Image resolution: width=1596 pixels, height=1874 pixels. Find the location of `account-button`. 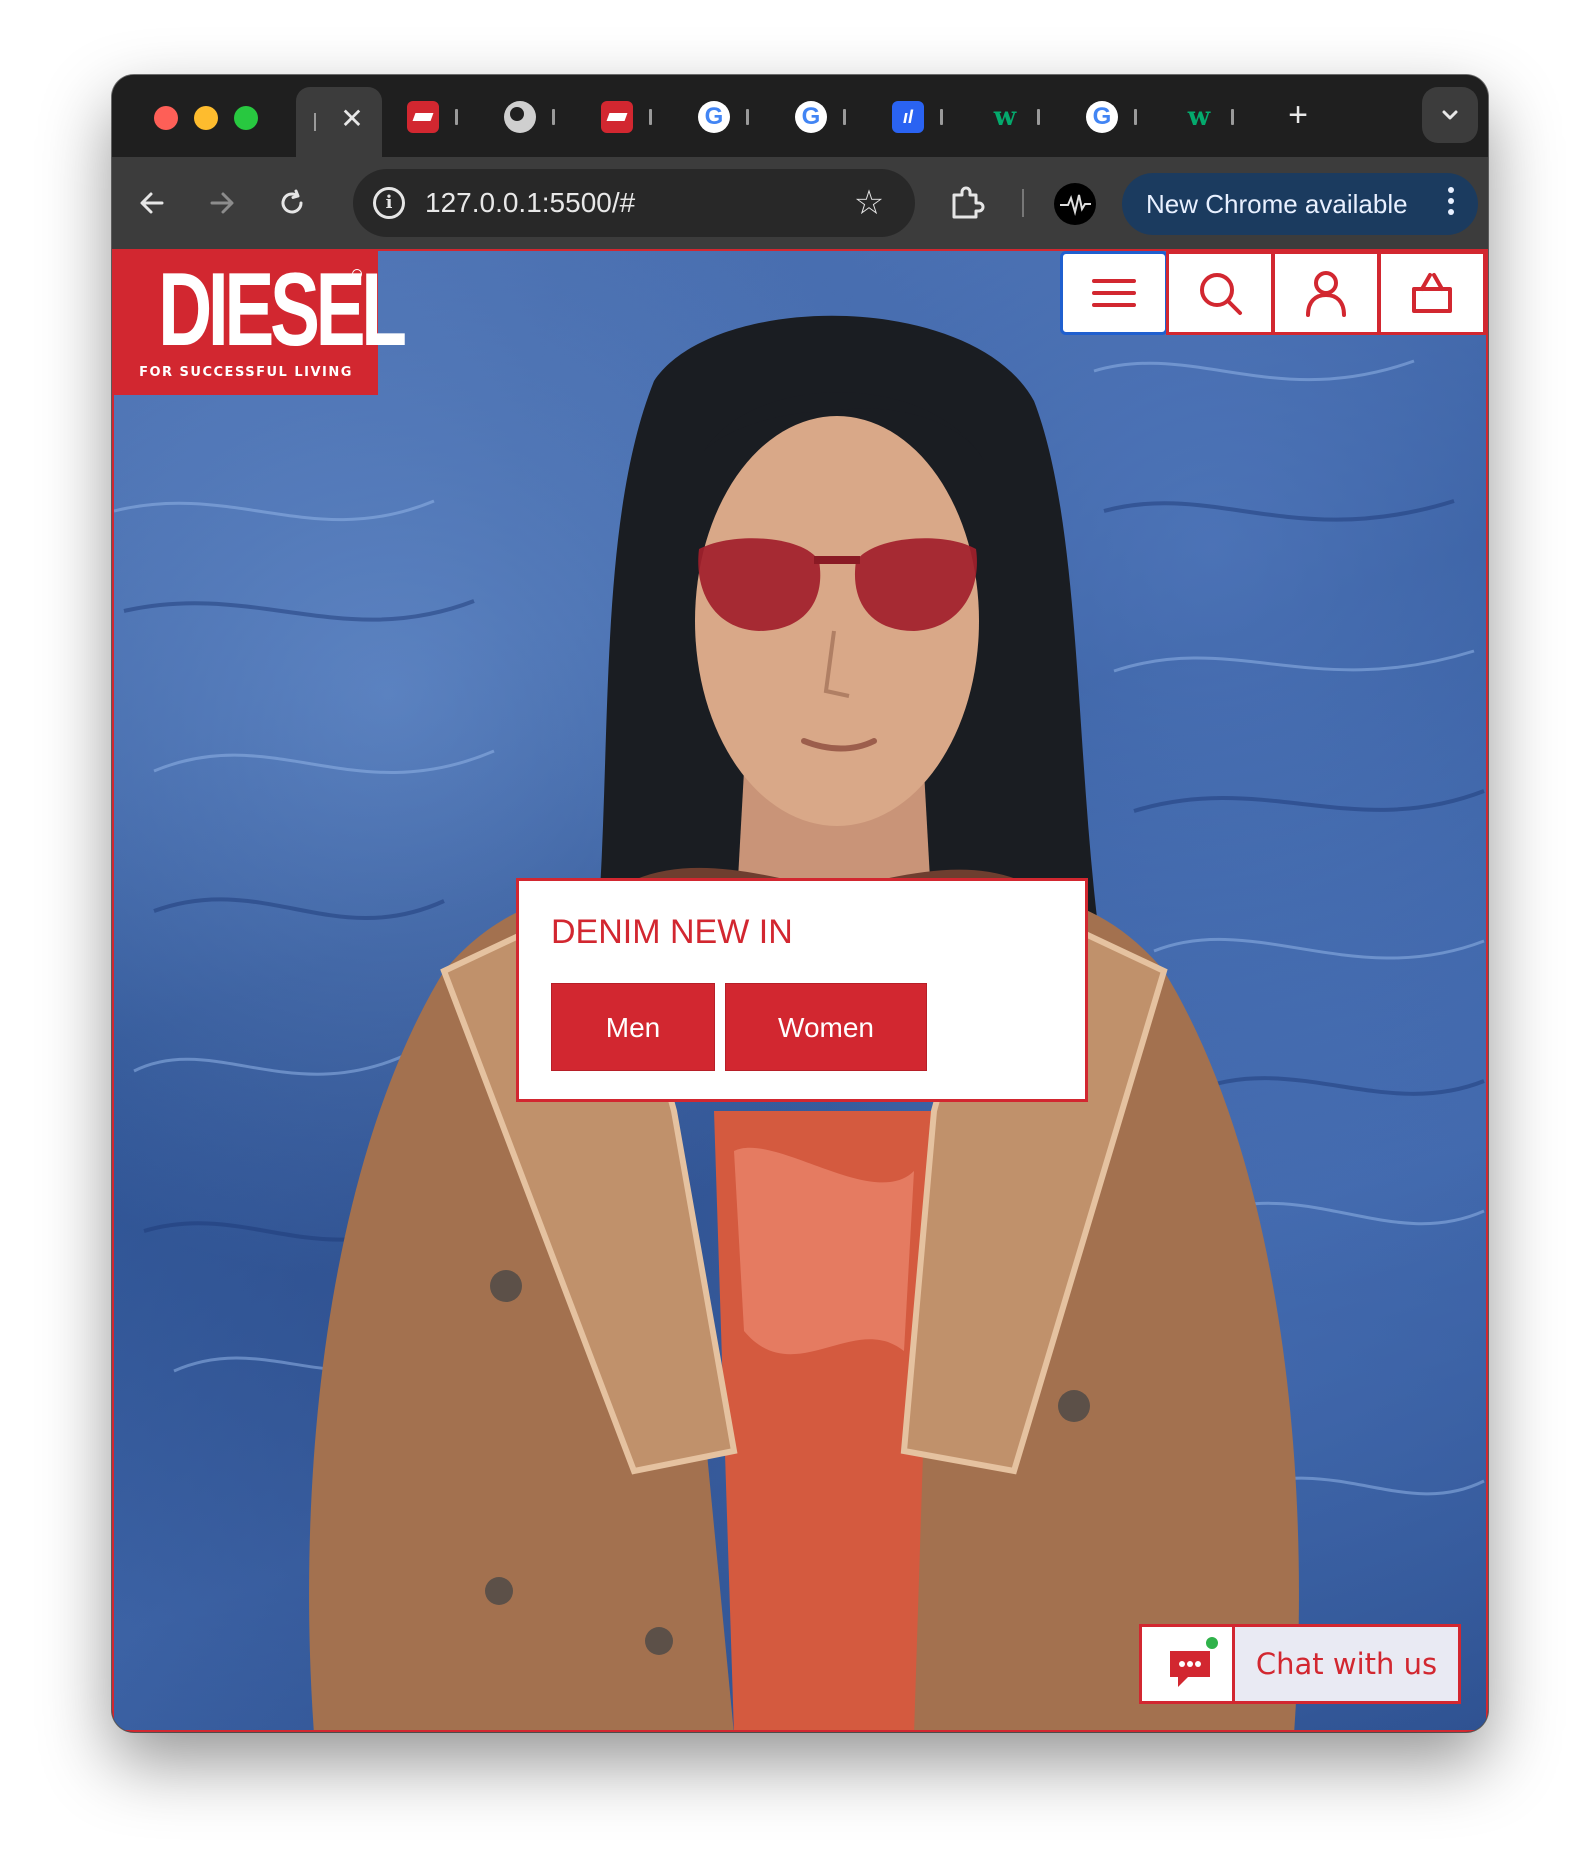

account-button is located at coordinates (1326, 293).